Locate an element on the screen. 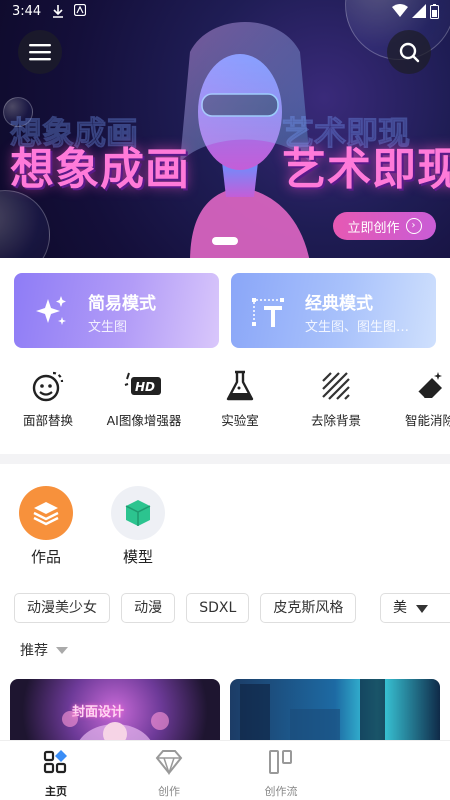 This screenshot has height=800, width=450. tool-label: 去除背景 is located at coordinates (335, 420).